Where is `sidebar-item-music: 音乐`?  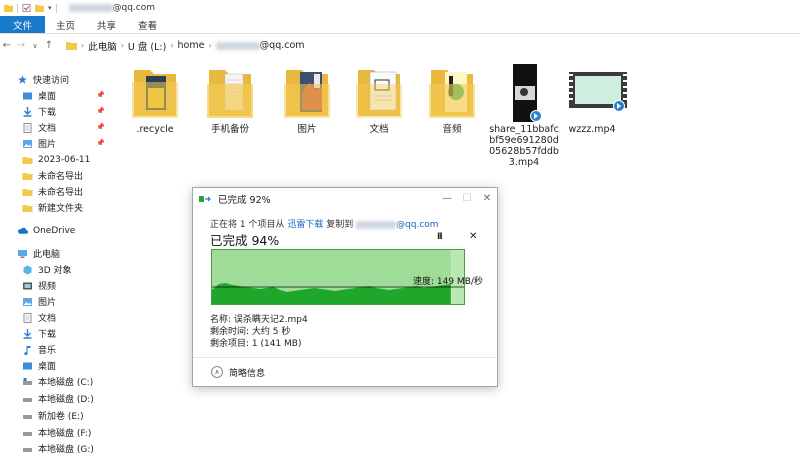
sidebar-item-music: 音乐 is located at coordinates (39, 349).